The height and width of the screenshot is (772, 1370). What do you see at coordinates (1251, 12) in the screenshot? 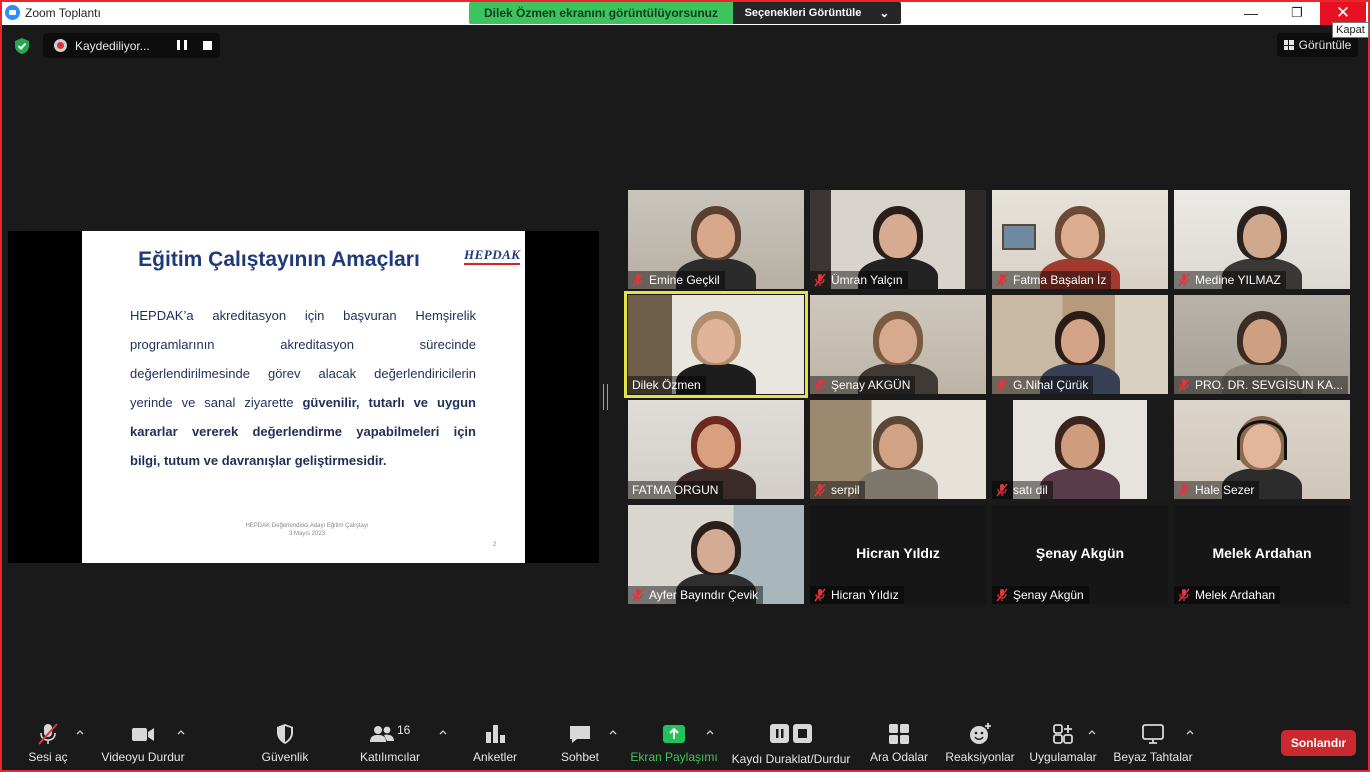
I see `minimize-button: —` at bounding box center [1251, 12].